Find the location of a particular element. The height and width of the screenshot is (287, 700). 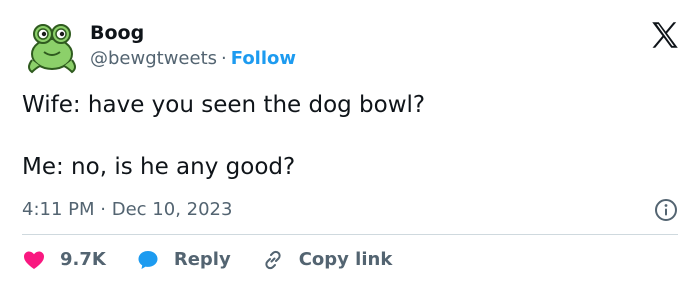

copy-link-button: Copy link is located at coordinates (327, 260).